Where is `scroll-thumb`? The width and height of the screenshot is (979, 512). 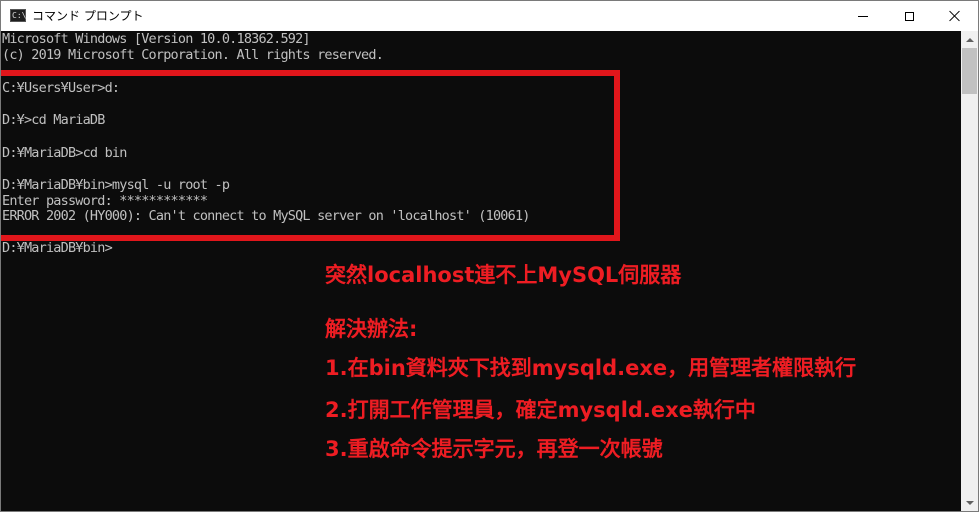 scroll-thumb is located at coordinates (969, 71).